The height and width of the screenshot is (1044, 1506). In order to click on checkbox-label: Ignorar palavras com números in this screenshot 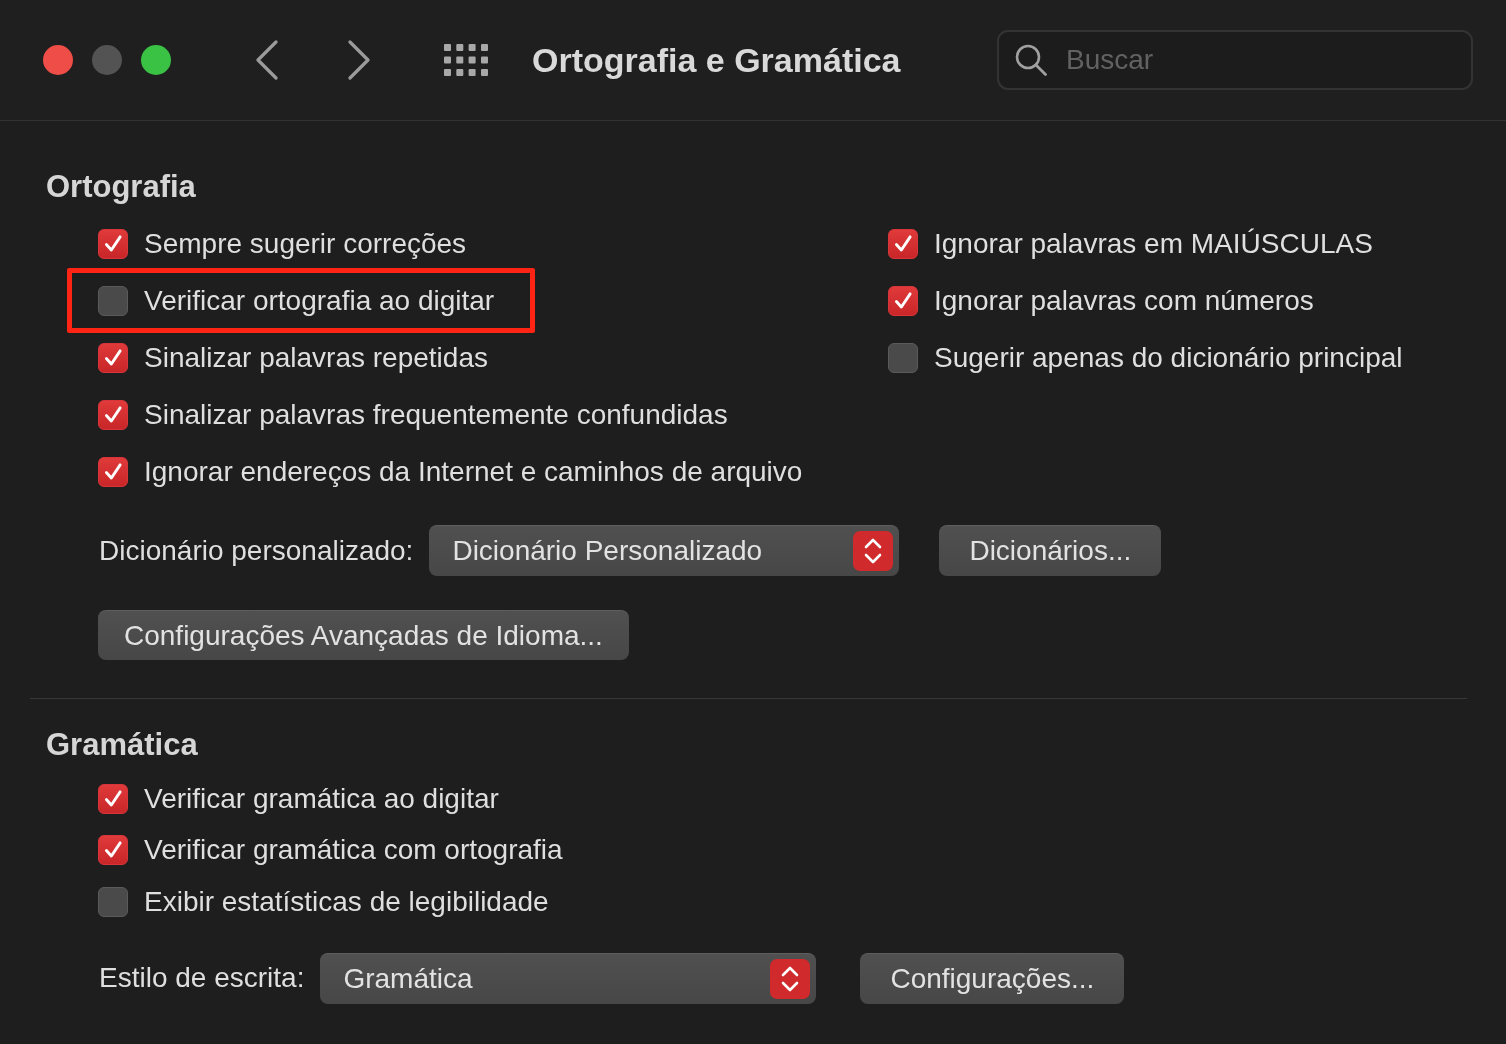, I will do `click(1124, 300)`.